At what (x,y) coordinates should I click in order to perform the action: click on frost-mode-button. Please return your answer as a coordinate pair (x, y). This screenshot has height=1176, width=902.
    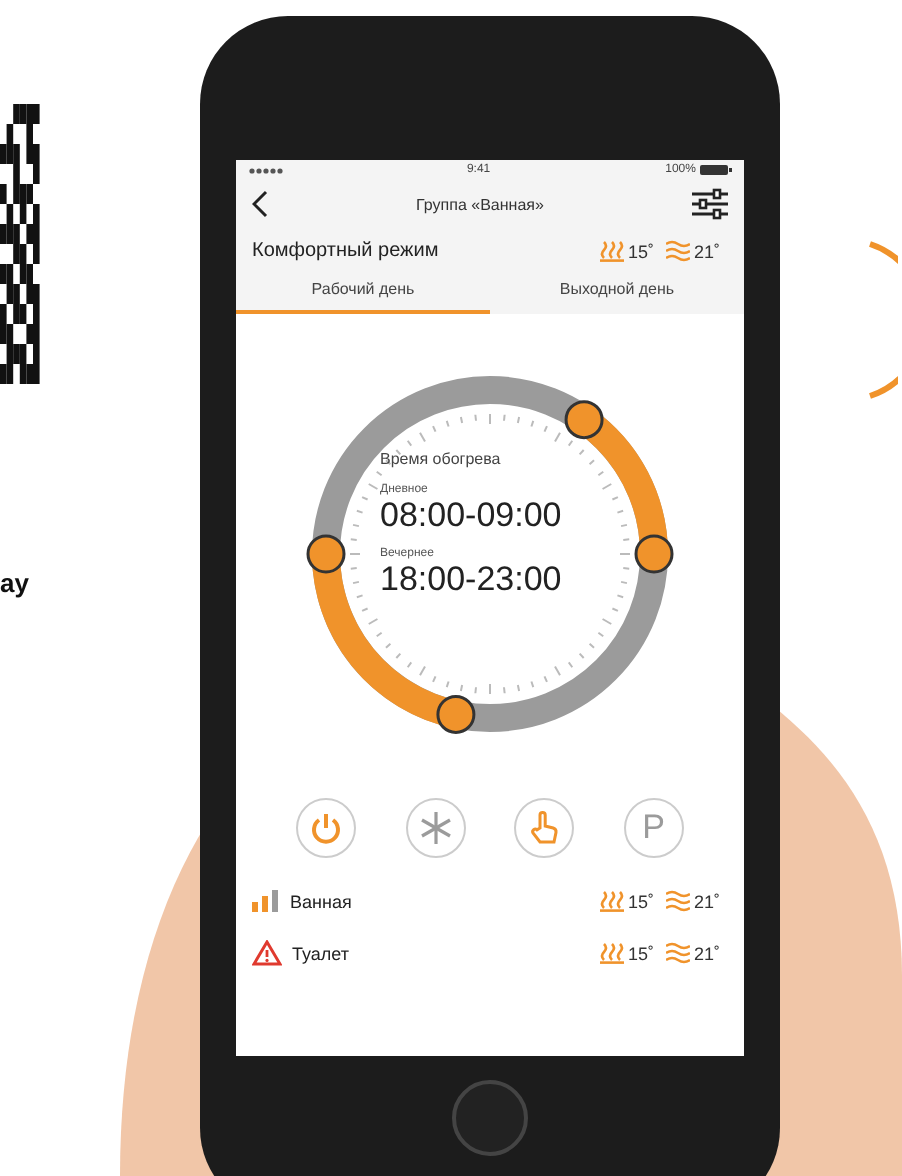
    Looking at the image, I should click on (435, 828).